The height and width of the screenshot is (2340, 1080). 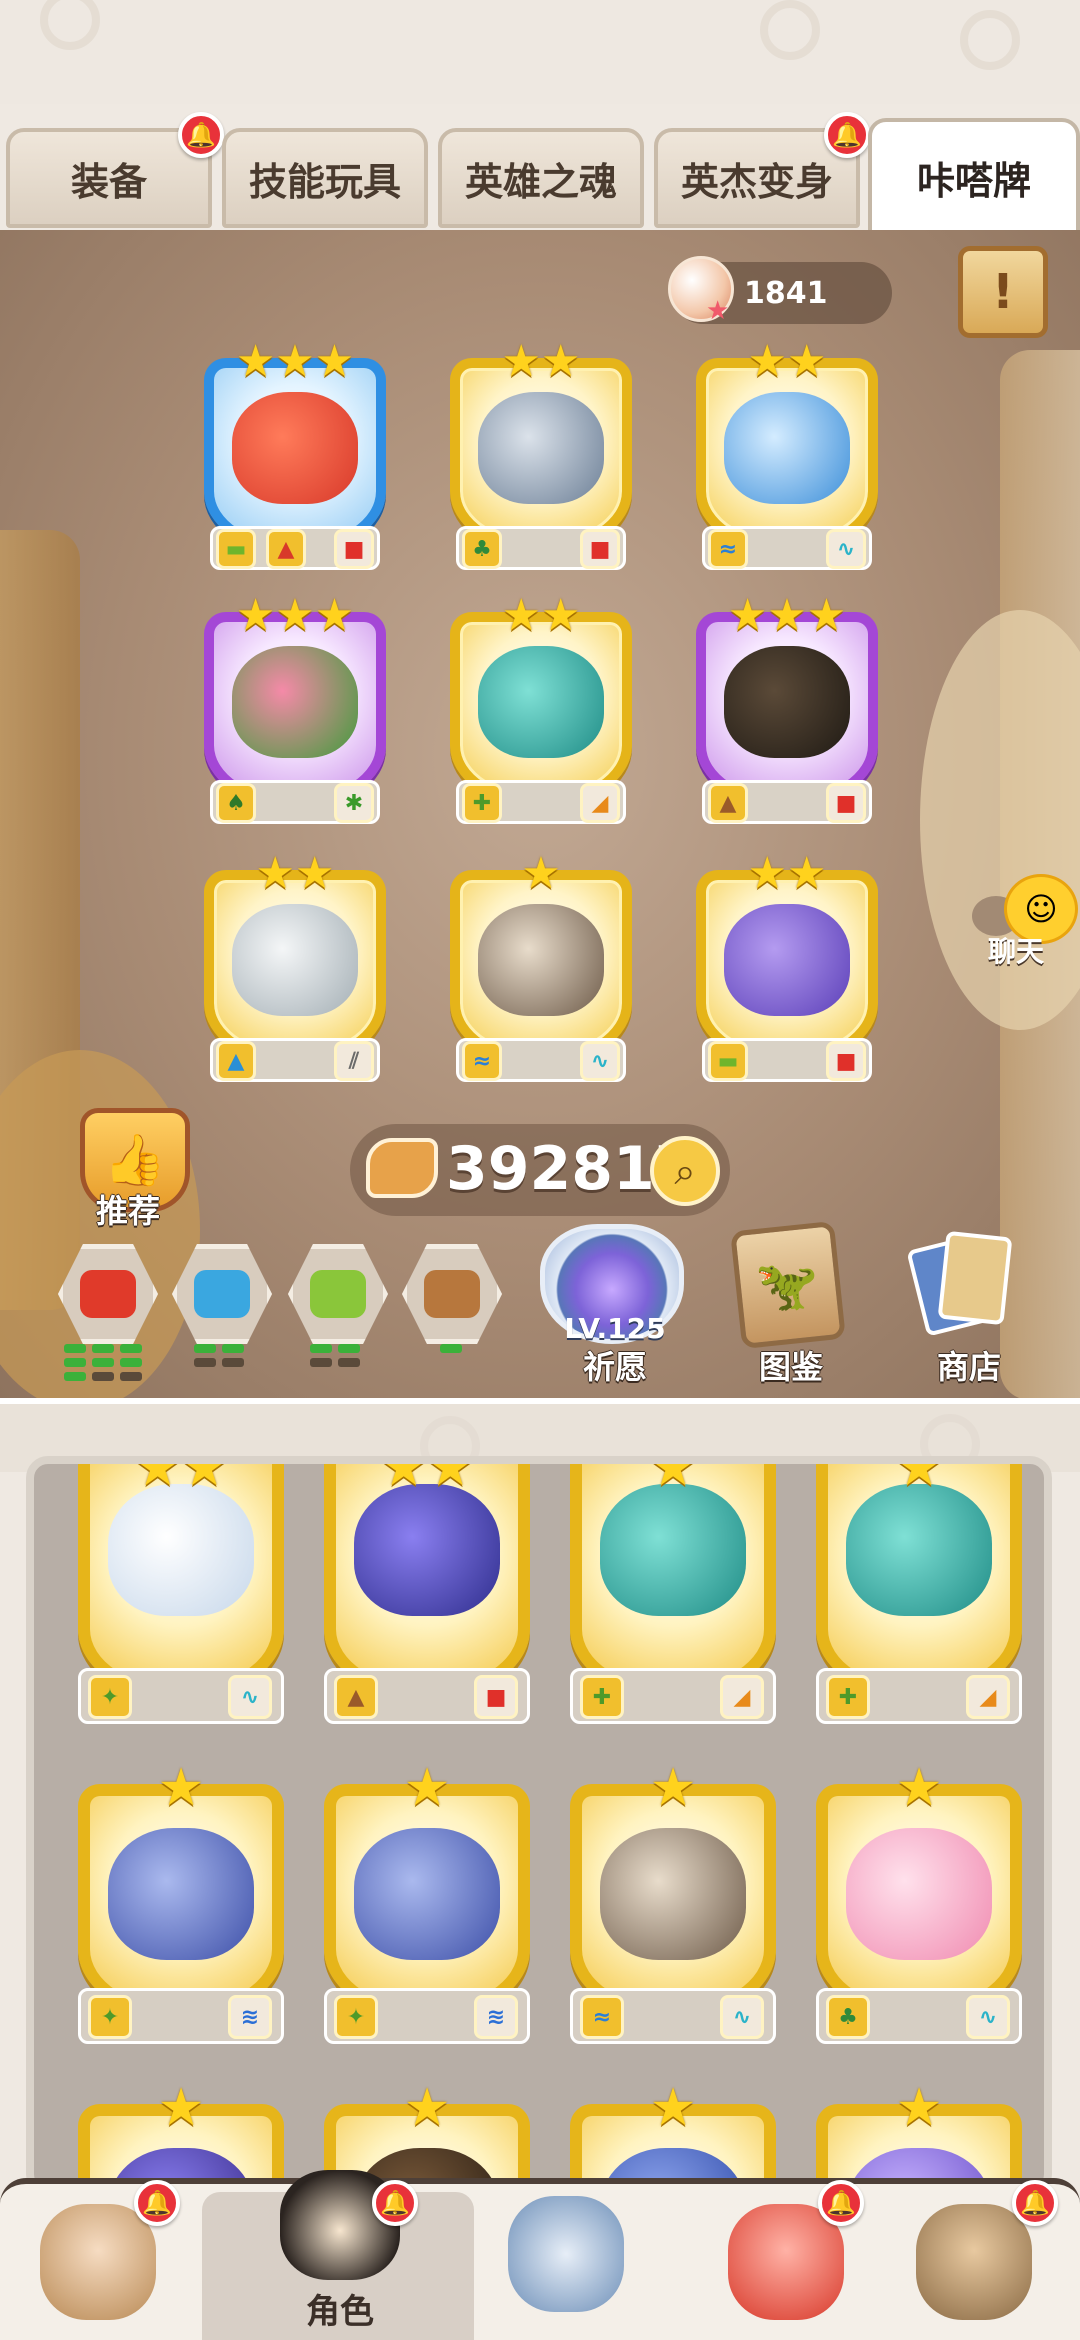 What do you see at coordinates (540, 52) in the screenshot?
I see `top-decor-band` at bounding box center [540, 52].